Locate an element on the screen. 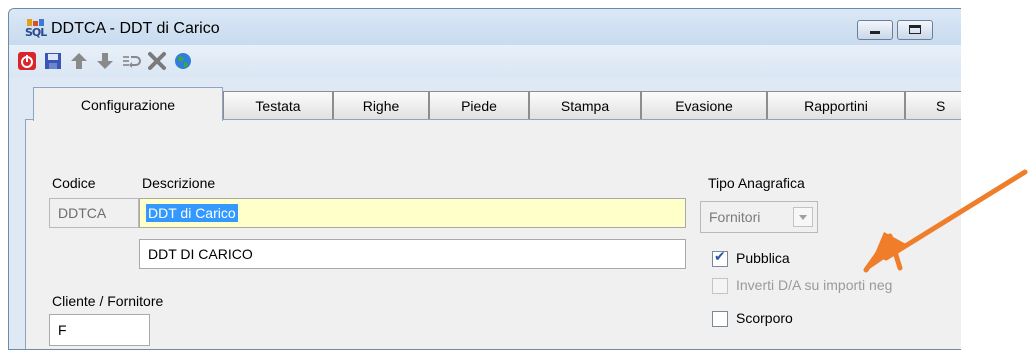  undo-icon is located at coordinates (131, 61).